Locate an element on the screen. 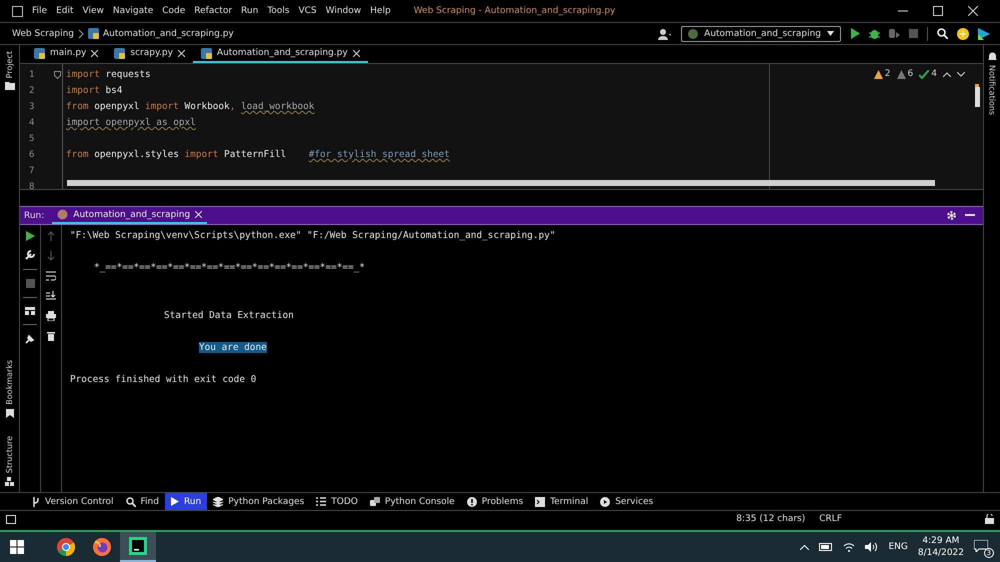 The image size is (1000, 562). speaker-icon is located at coordinates (871, 547).